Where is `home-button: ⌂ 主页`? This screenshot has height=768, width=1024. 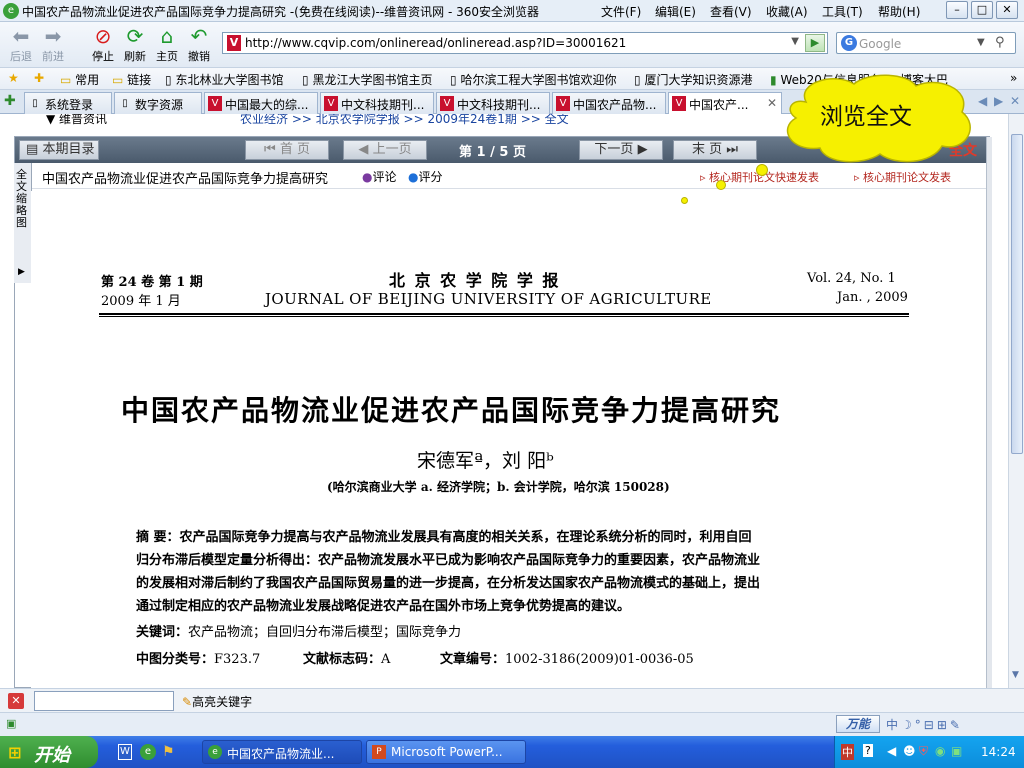
home-button: ⌂ 主页 is located at coordinates (167, 44).